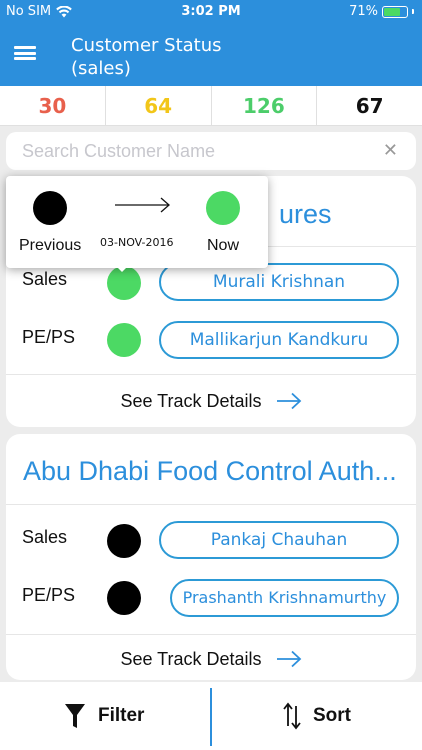  What do you see at coordinates (332, 715) in the screenshot?
I see `sort-label: Sort` at bounding box center [332, 715].